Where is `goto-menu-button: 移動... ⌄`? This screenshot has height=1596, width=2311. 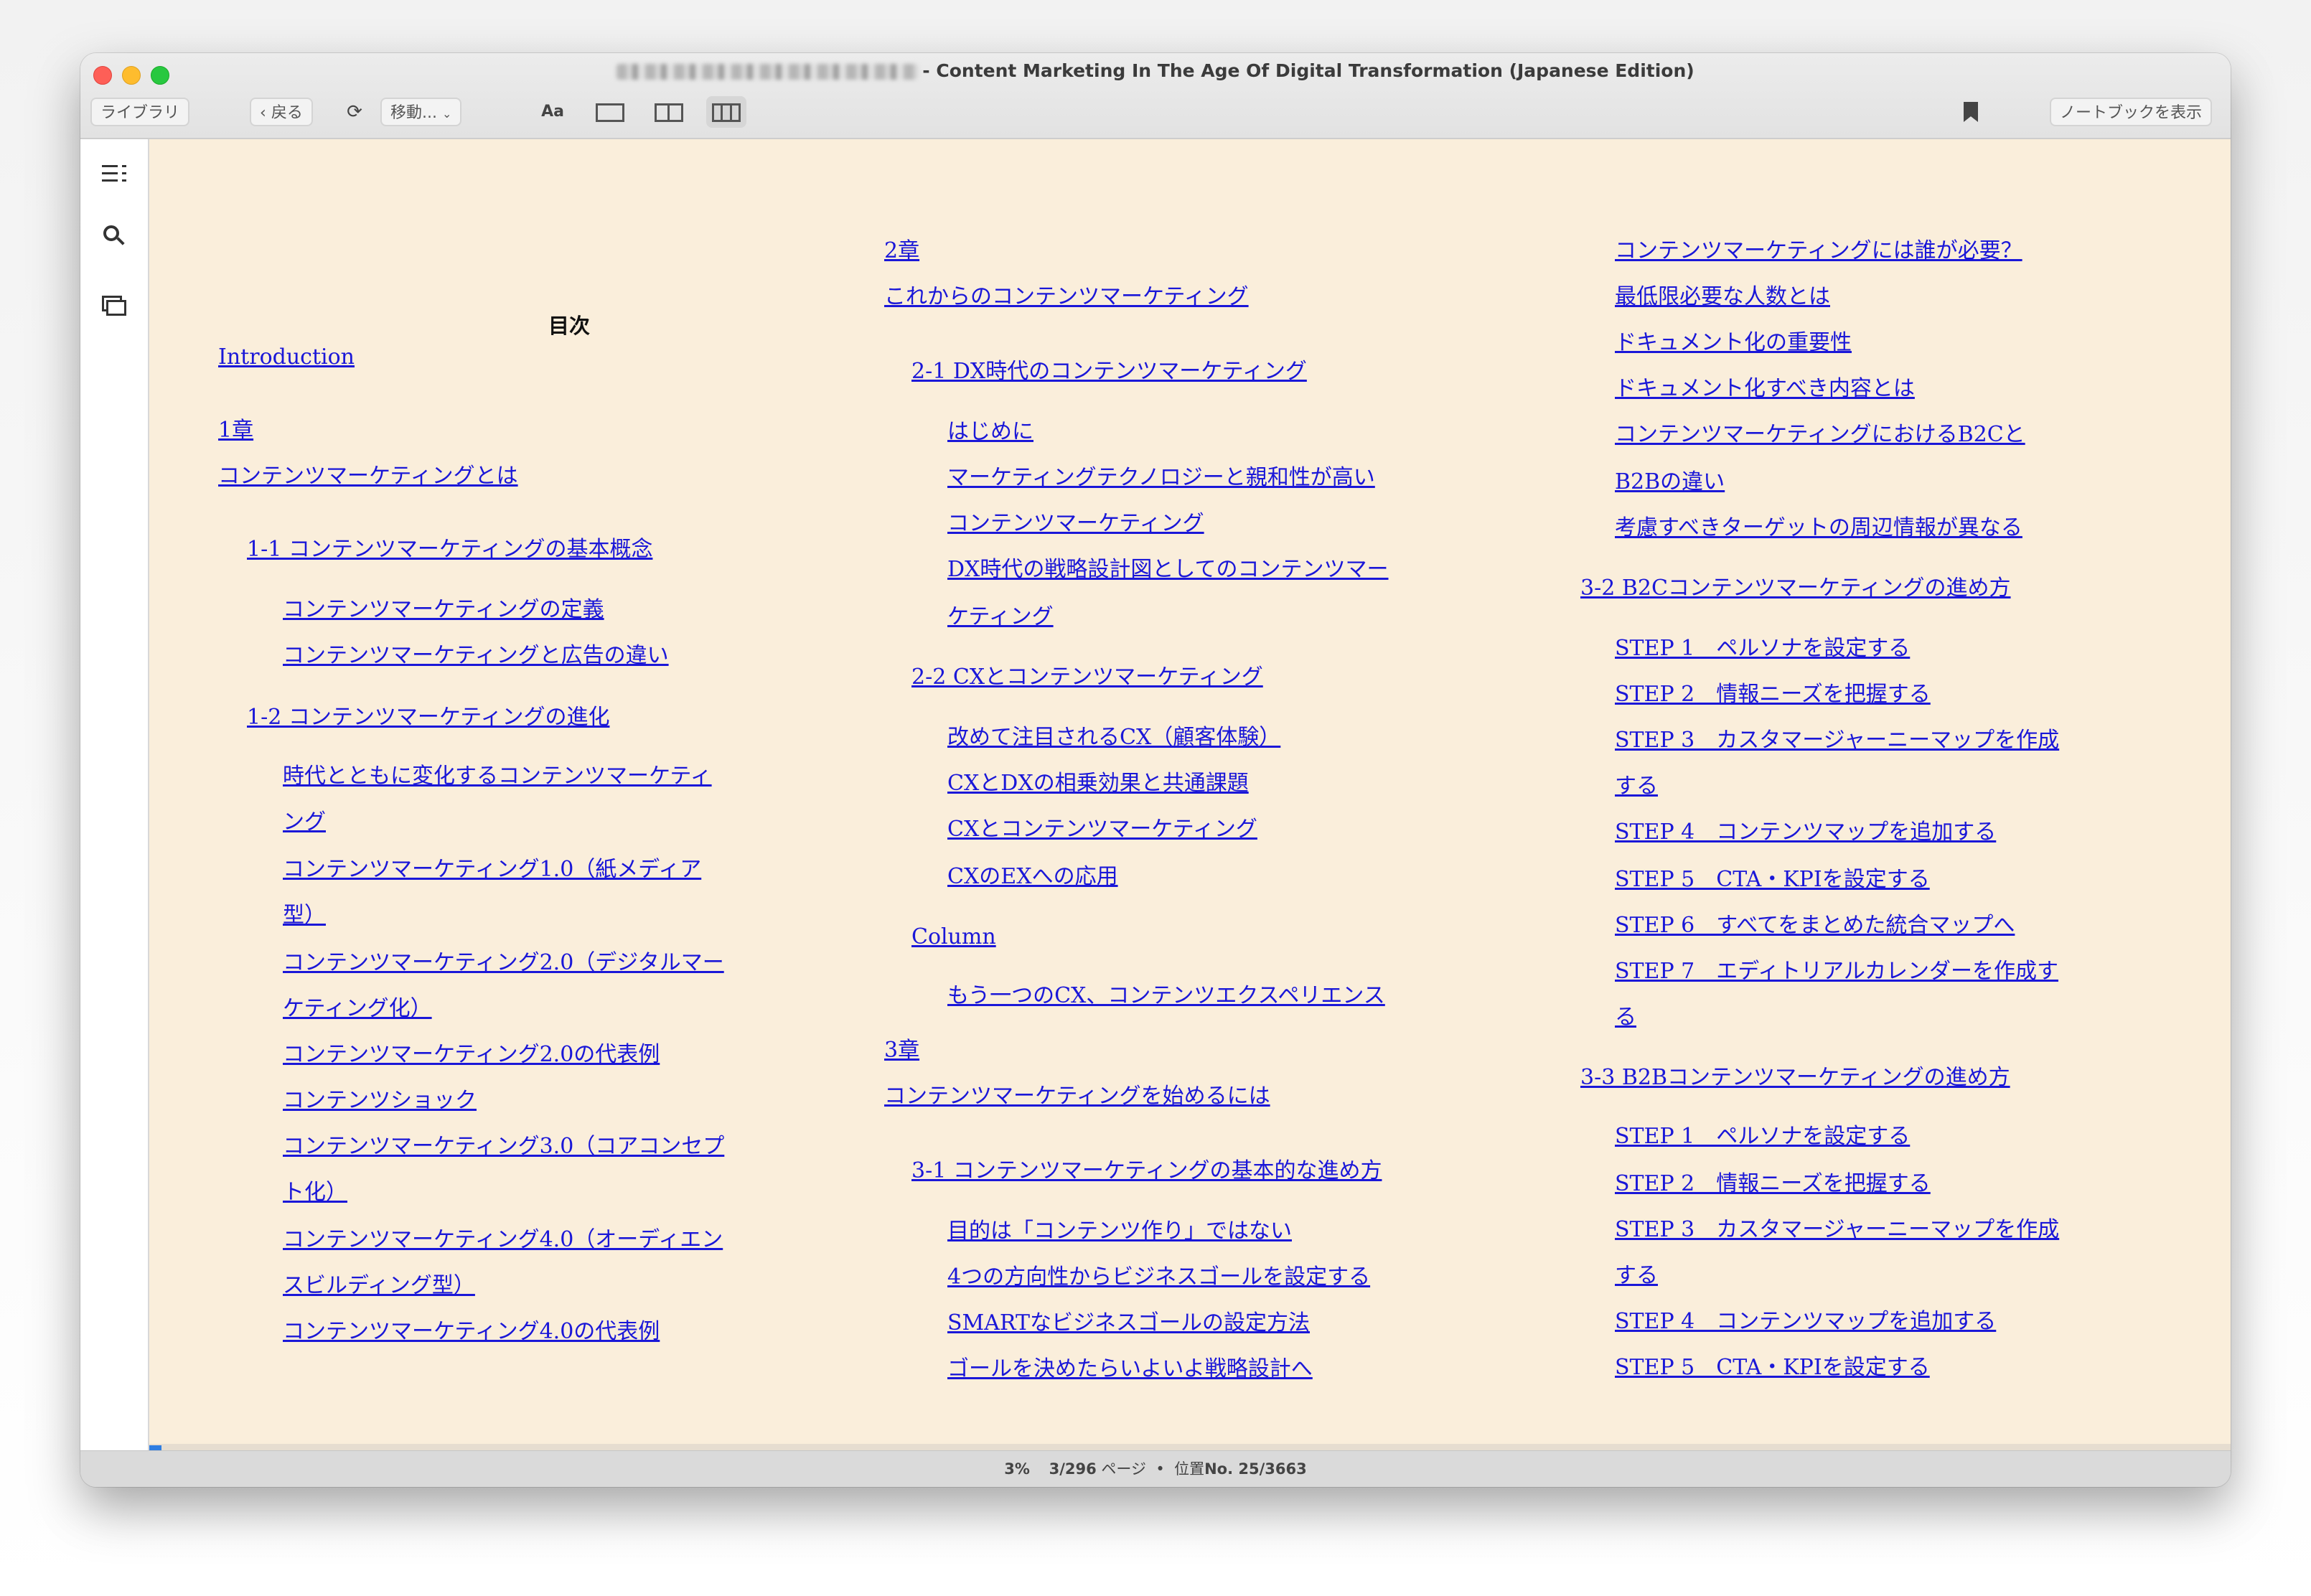 goto-menu-button: 移動... ⌄ is located at coordinates (421, 112).